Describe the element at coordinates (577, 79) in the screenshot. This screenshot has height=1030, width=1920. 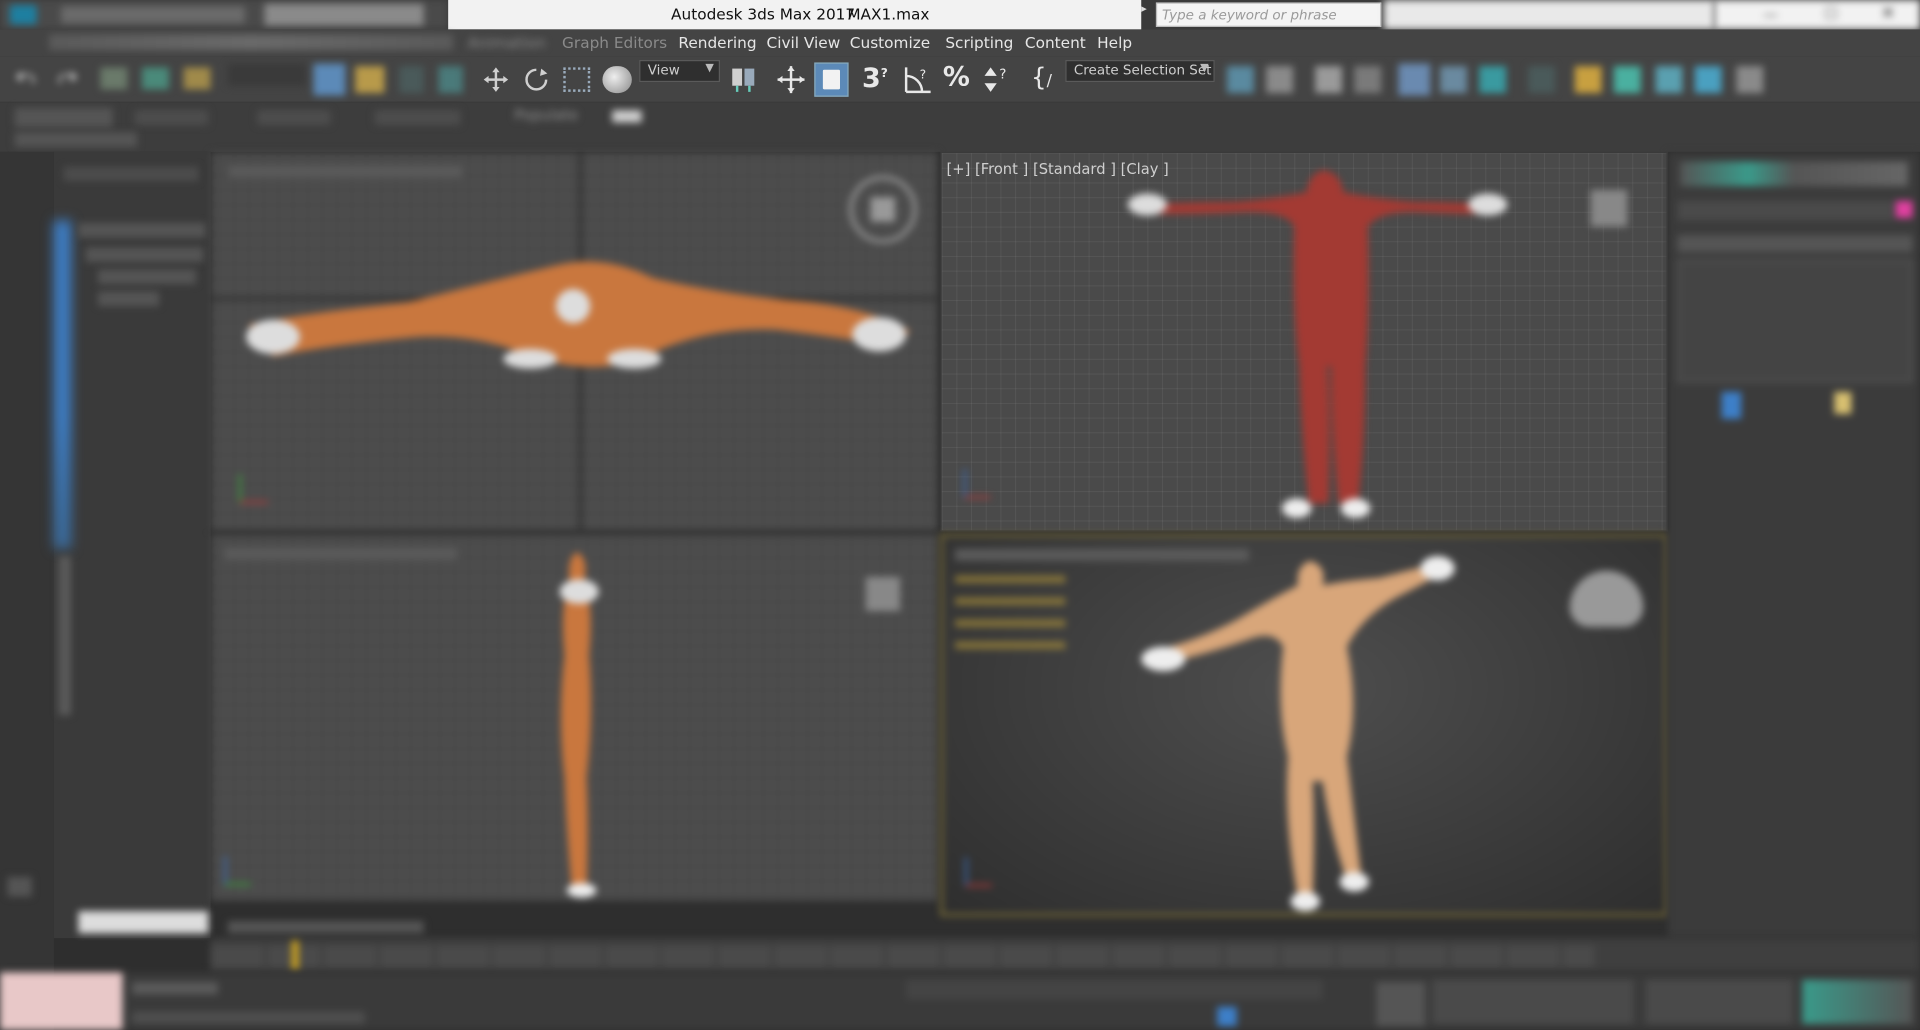
I see `select-scale-icon` at that location.